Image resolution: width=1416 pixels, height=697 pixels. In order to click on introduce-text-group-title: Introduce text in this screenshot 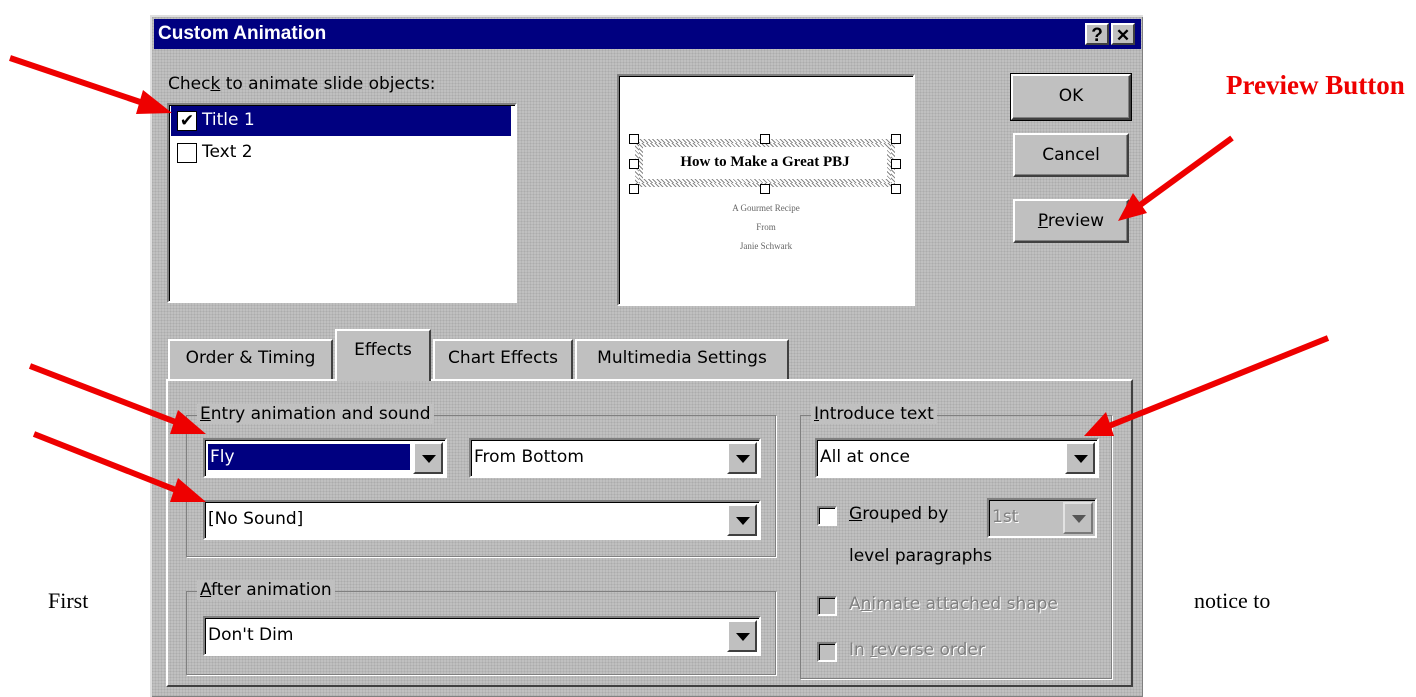, I will do `click(874, 414)`.